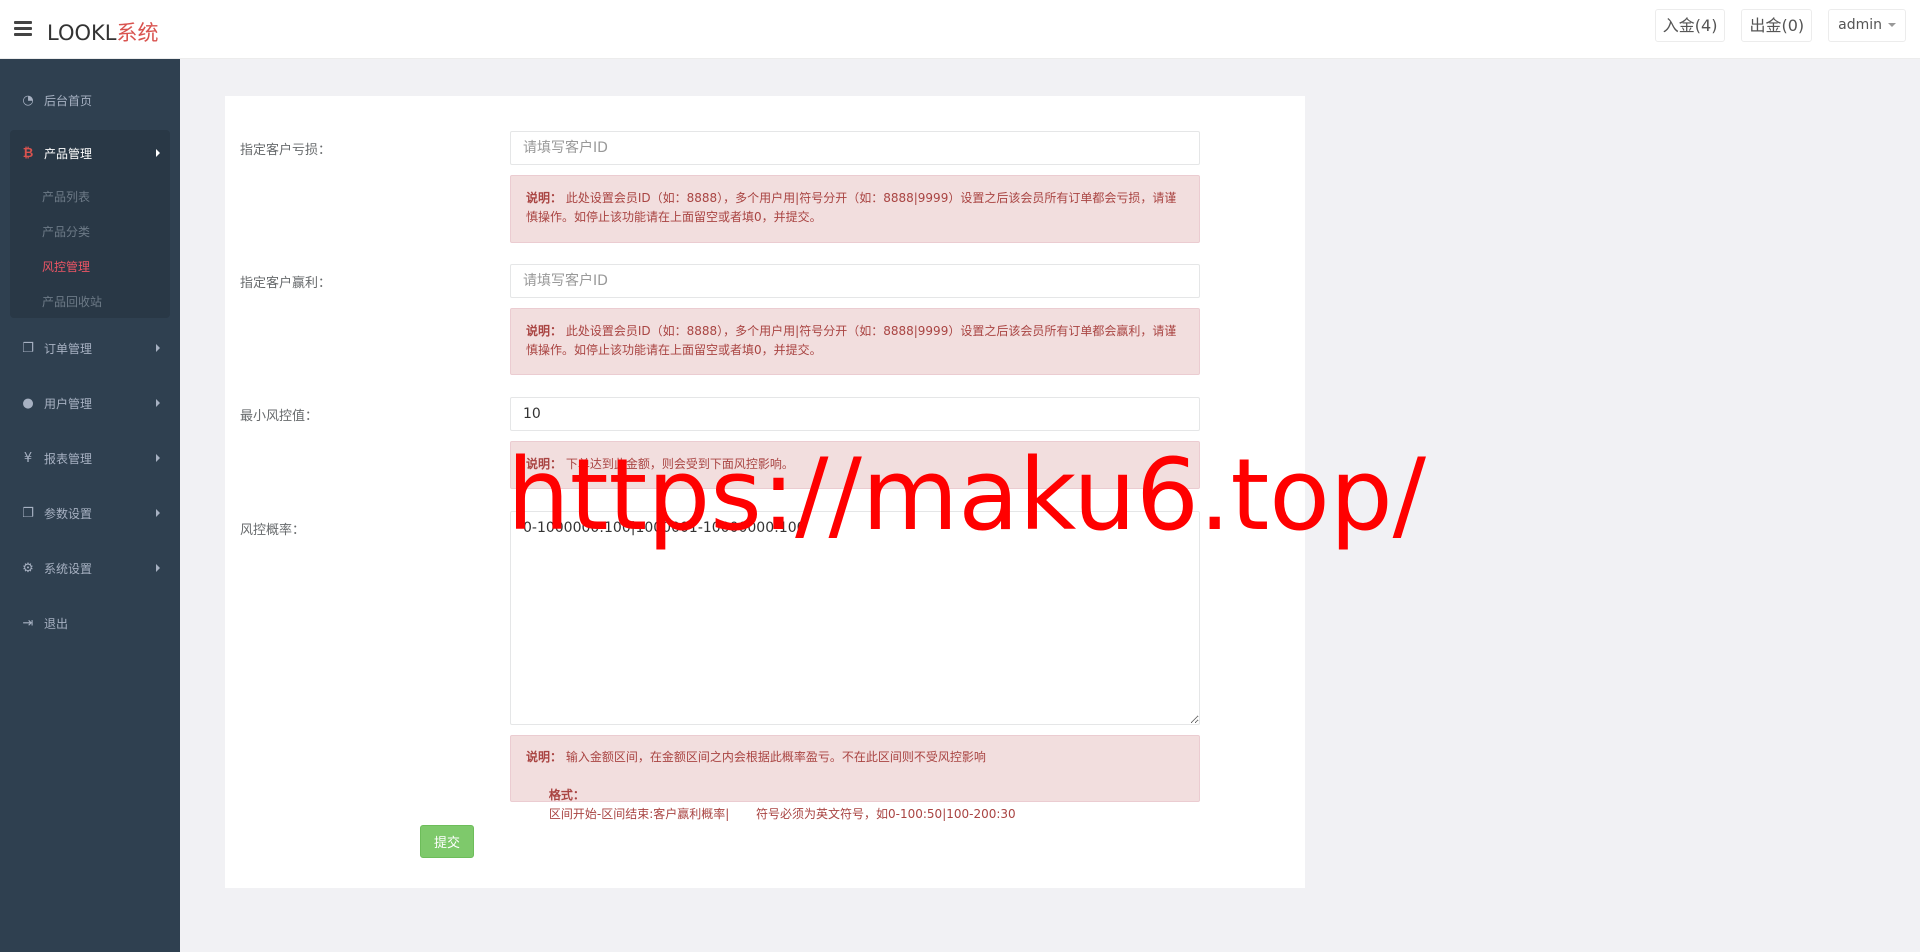 The image size is (1920, 952). What do you see at coordinates (56, 623) in the screenshot?
I see `sidebar-item-label: 退出` at bounding box center [56, 623].